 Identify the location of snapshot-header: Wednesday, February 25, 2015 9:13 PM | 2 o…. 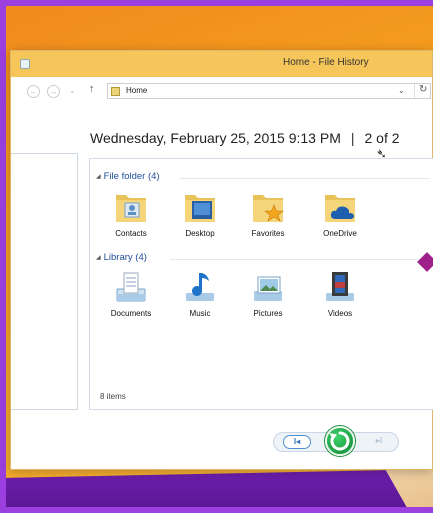
(245, 138).